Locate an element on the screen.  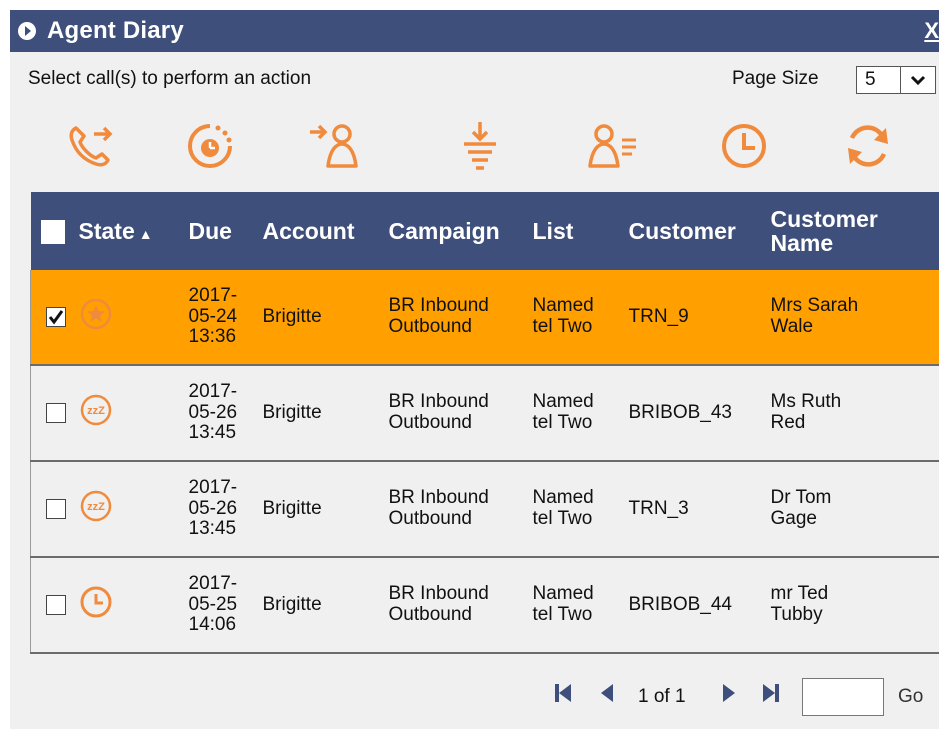
select-all-header is located at coordinates (53, 231).